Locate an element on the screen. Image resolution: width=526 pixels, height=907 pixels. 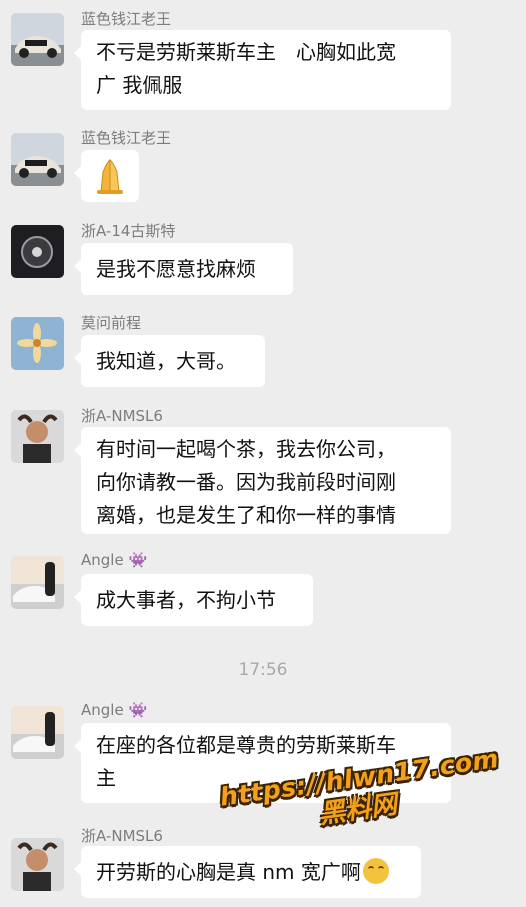
message-line: 主 is located at coordinates (106, 778).